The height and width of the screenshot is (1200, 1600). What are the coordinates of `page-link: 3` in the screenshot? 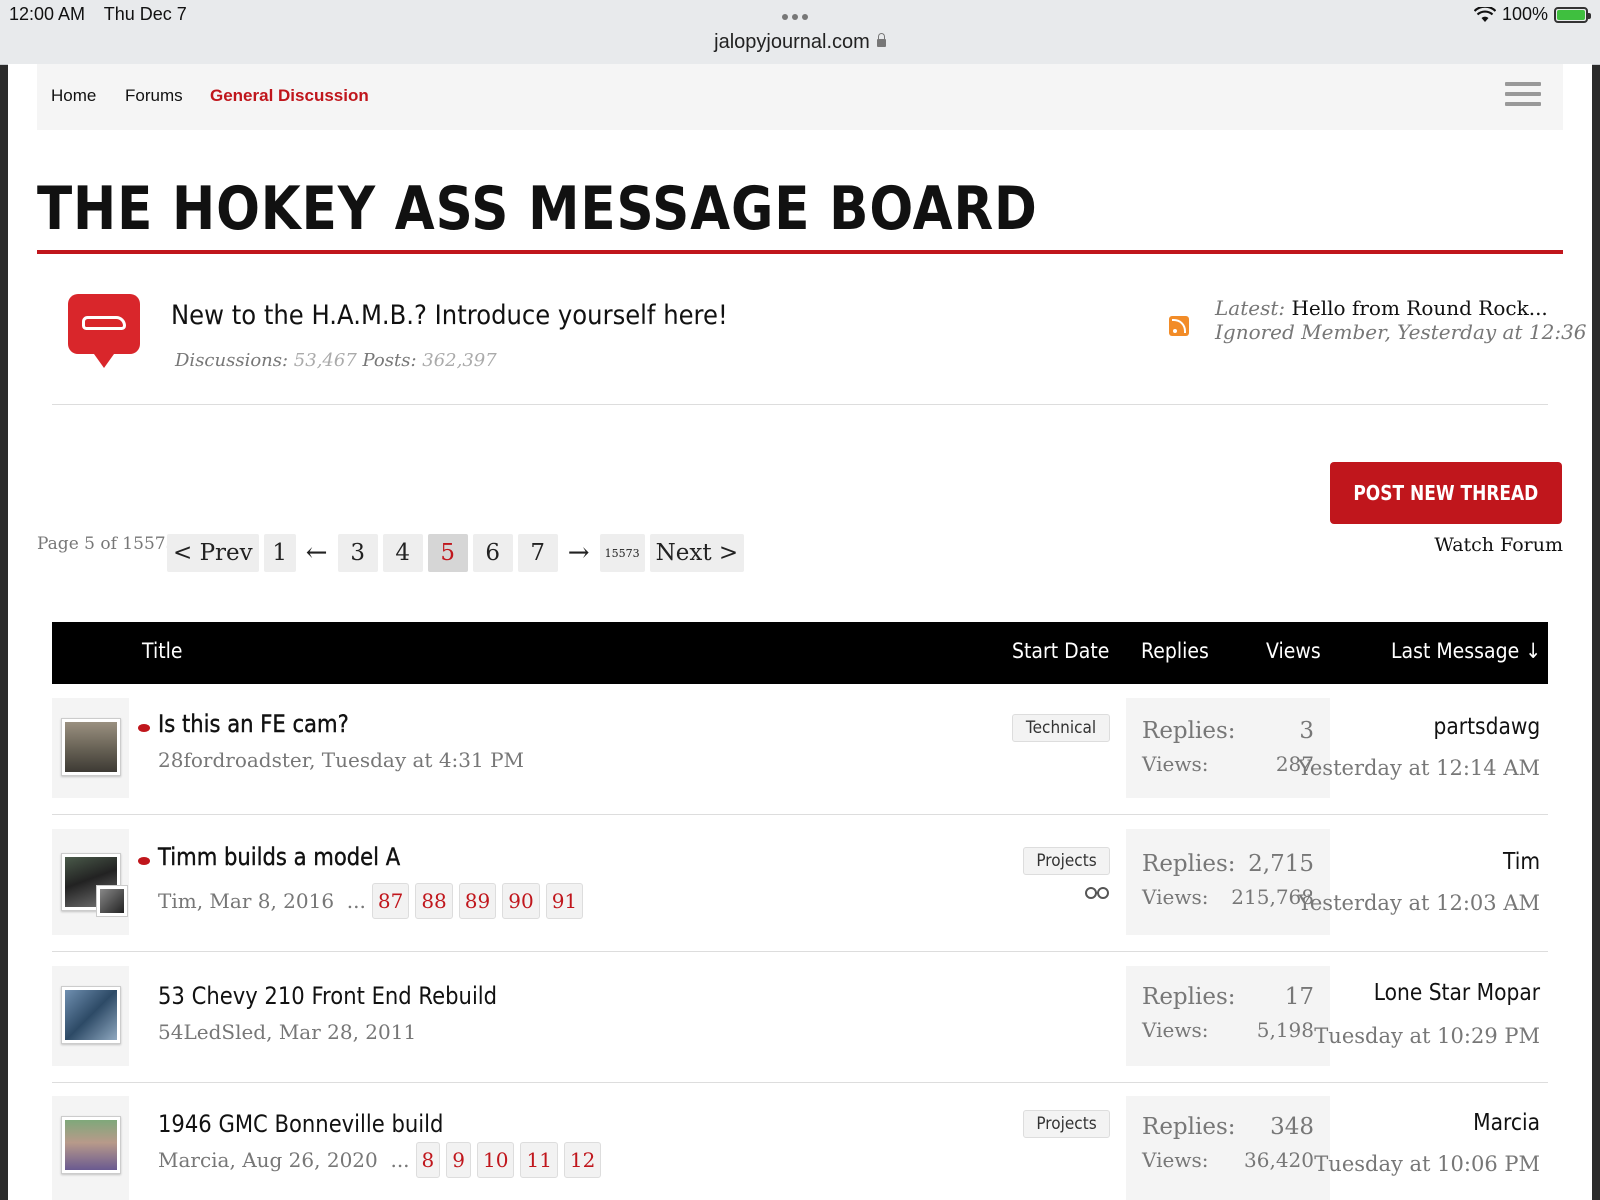 It's located at (357, 553).